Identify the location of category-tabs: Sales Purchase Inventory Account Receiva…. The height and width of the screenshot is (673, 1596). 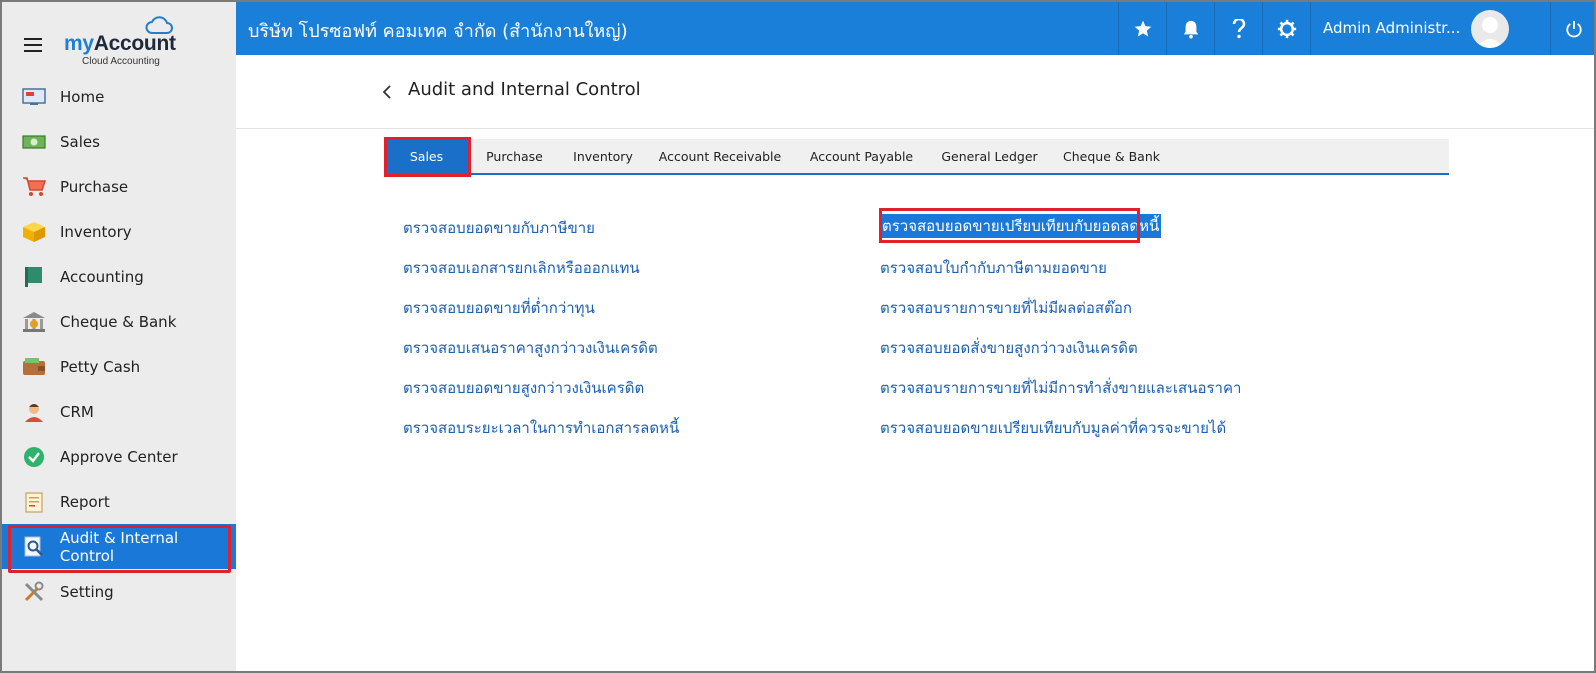
(917, 157).